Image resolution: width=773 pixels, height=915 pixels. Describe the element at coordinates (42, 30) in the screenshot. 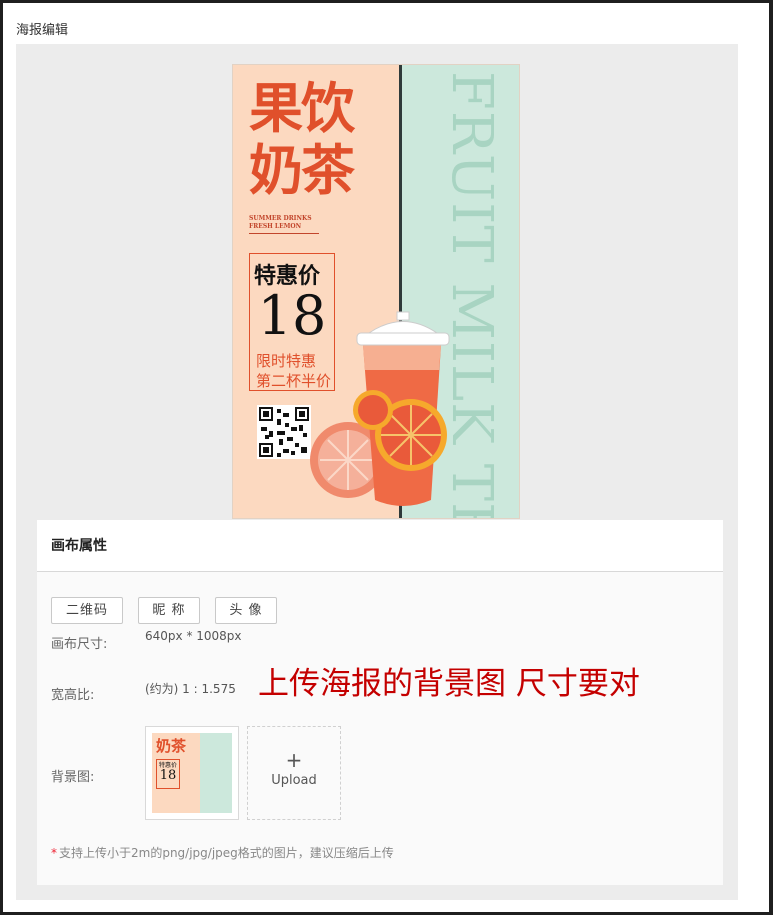

I see `page-title: 海报编辑` at that location.